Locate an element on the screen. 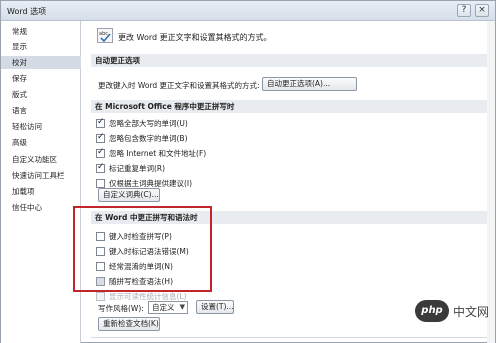 The image size is (496, 343). office-spelling-section-heading: 在 Microsoft Office 程序中更正拼写时 is located at coordinates (290, 106).